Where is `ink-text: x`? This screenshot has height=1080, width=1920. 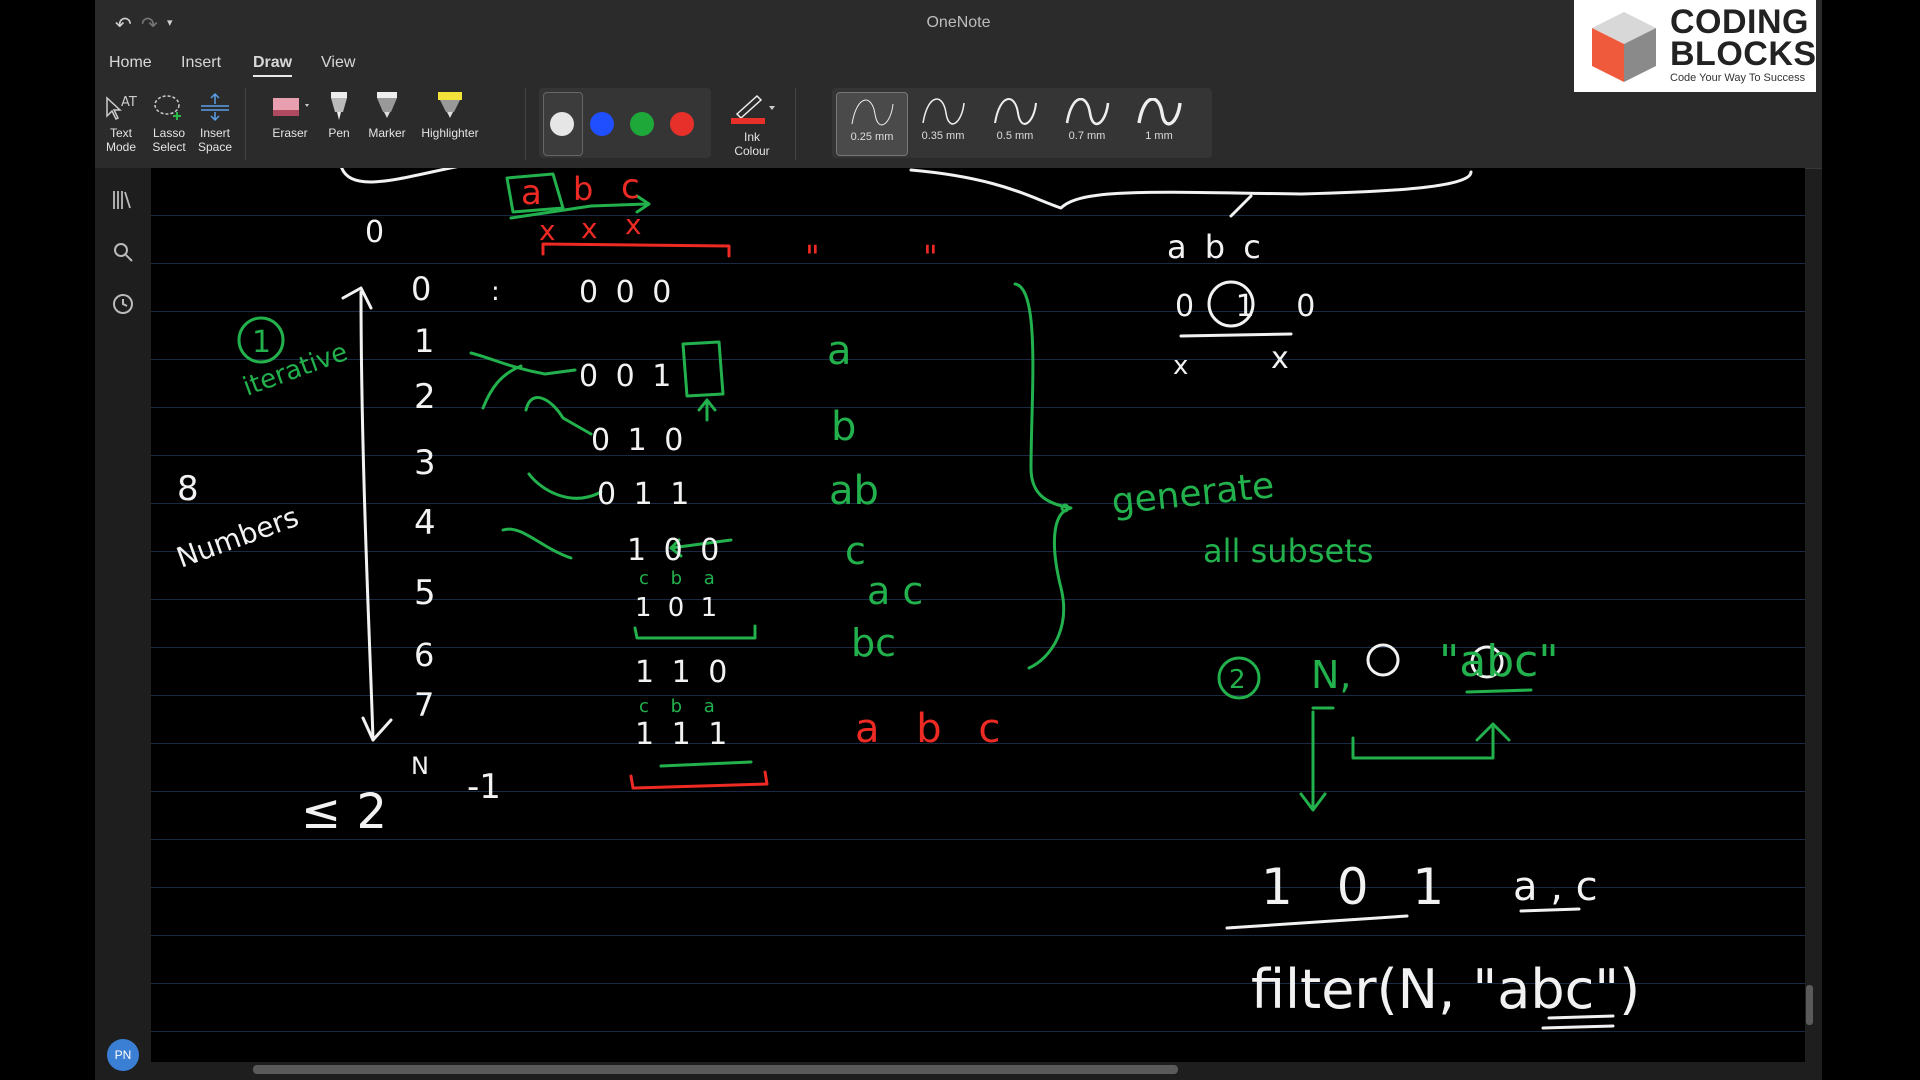 ink-text: x is located at coordinates (1180, 366).